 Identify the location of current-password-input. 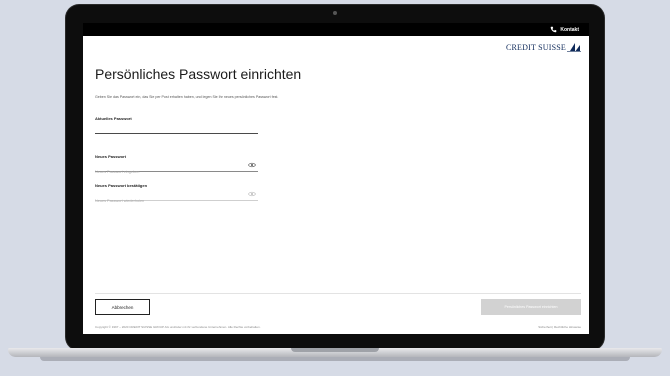
(170, 134).